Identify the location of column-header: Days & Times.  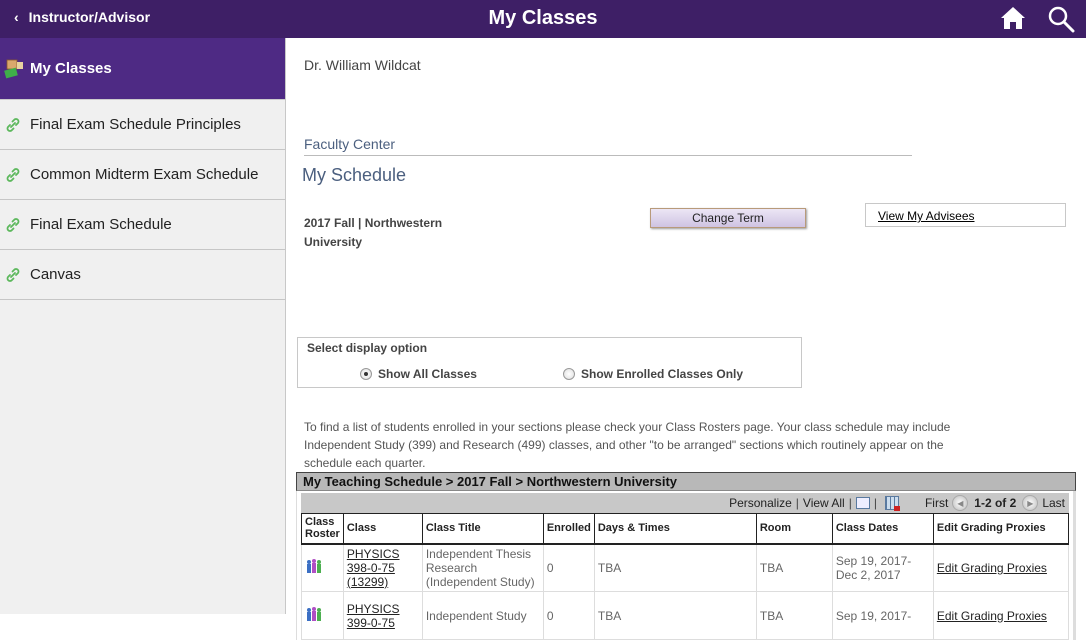
(675, 529).